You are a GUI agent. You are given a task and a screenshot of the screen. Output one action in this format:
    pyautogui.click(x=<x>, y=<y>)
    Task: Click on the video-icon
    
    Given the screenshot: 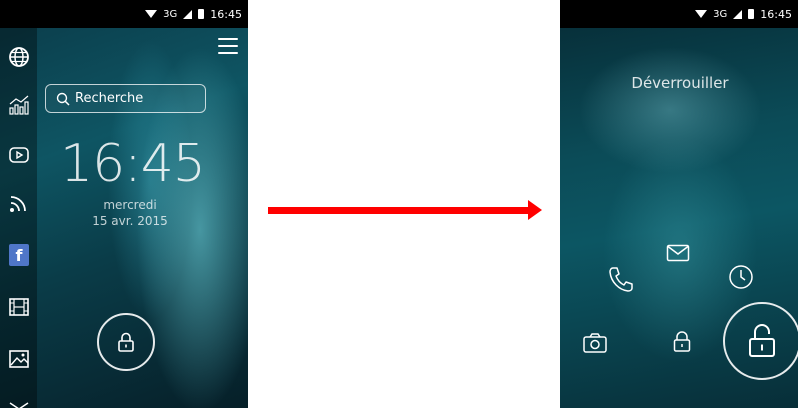 What is the action you would take?
    pyautogui.click(x=19, y=155)
    